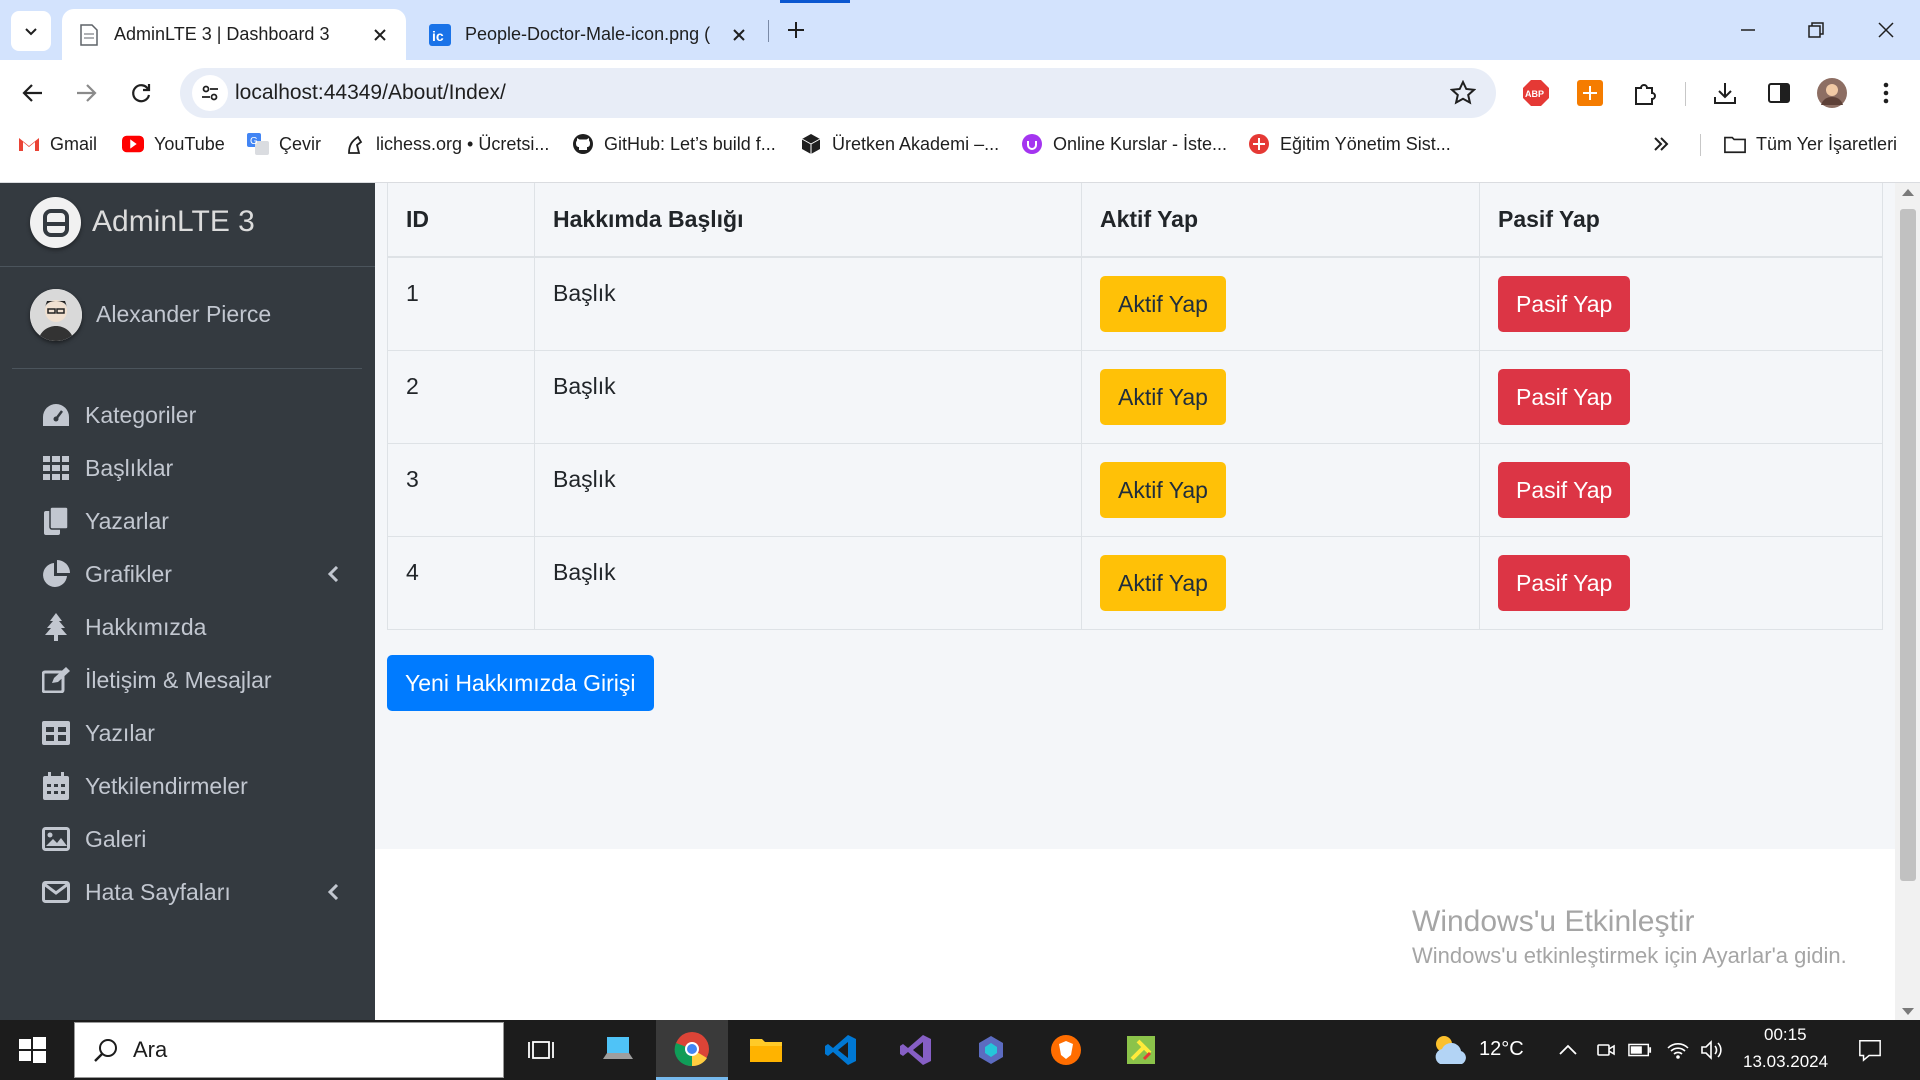 This screenshot has height=1080, width=1920. I want to click on taskbar-app-laptop, so click(618, 1050).